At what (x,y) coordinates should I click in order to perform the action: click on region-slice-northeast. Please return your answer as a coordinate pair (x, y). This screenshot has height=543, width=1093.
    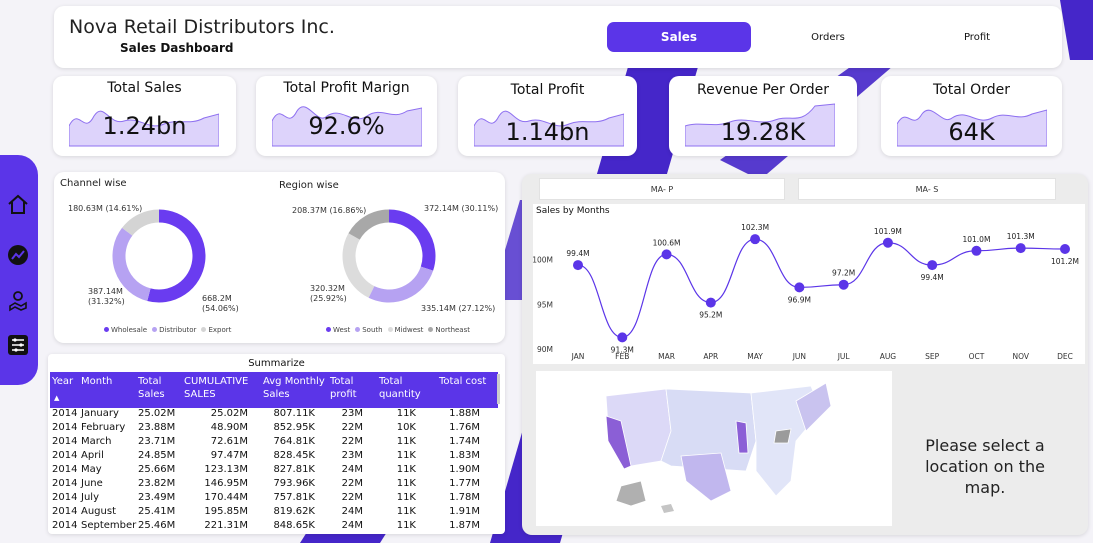
    Looking at the image, I should click on (369, 224).